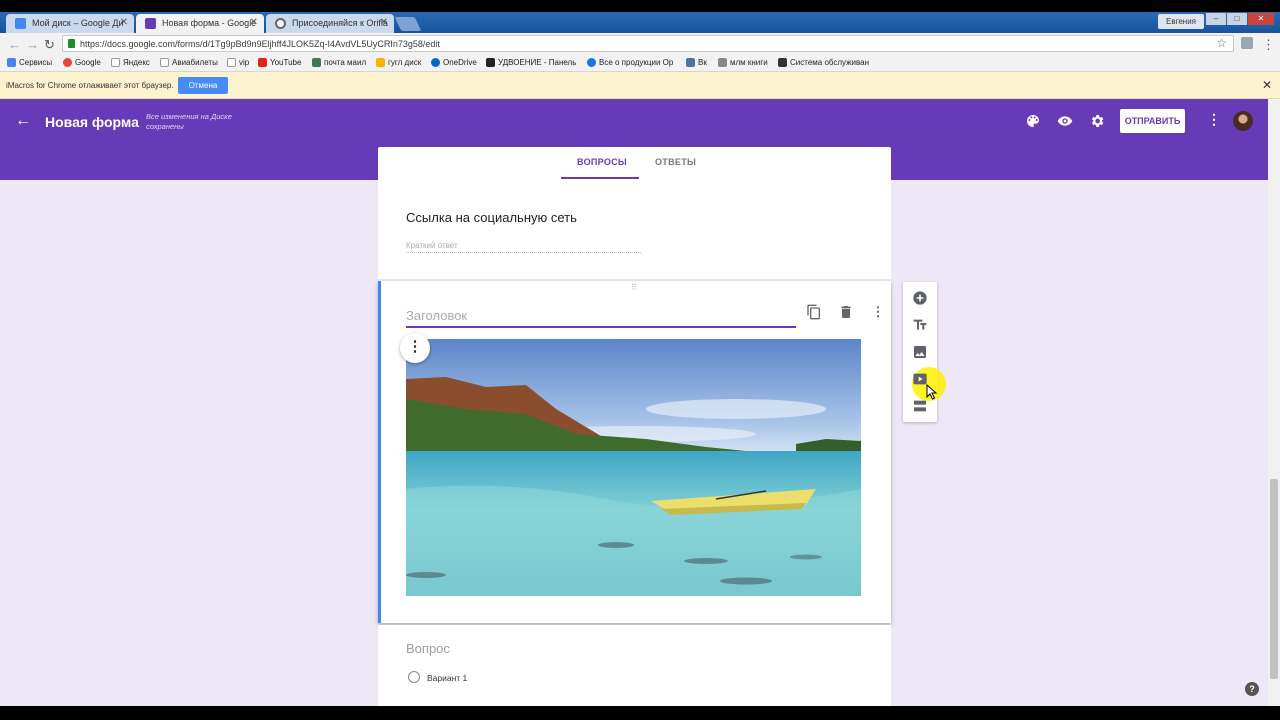 The width and height of the screenshot is (1280, 720). What do you see at coordinates (1243, 121) in the screenshot?
I see `avatar` at bounding box center [1243, 121].